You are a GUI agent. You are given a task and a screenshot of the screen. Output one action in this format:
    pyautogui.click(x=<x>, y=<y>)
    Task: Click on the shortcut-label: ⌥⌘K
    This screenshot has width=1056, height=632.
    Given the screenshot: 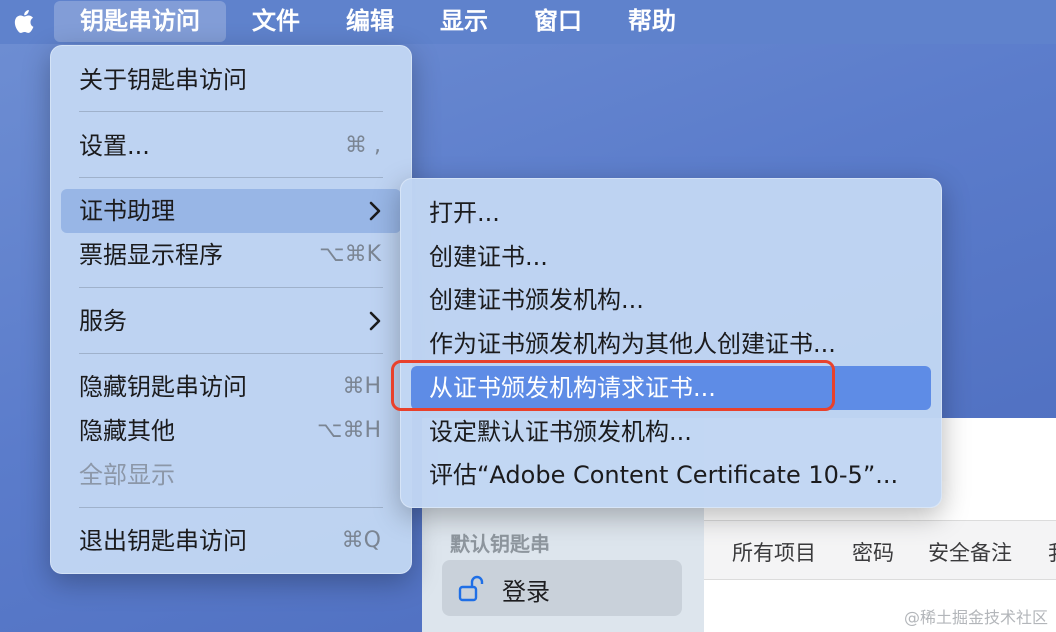 What is the action you would take?
    pyautogui.click(x=350, y=254)
    